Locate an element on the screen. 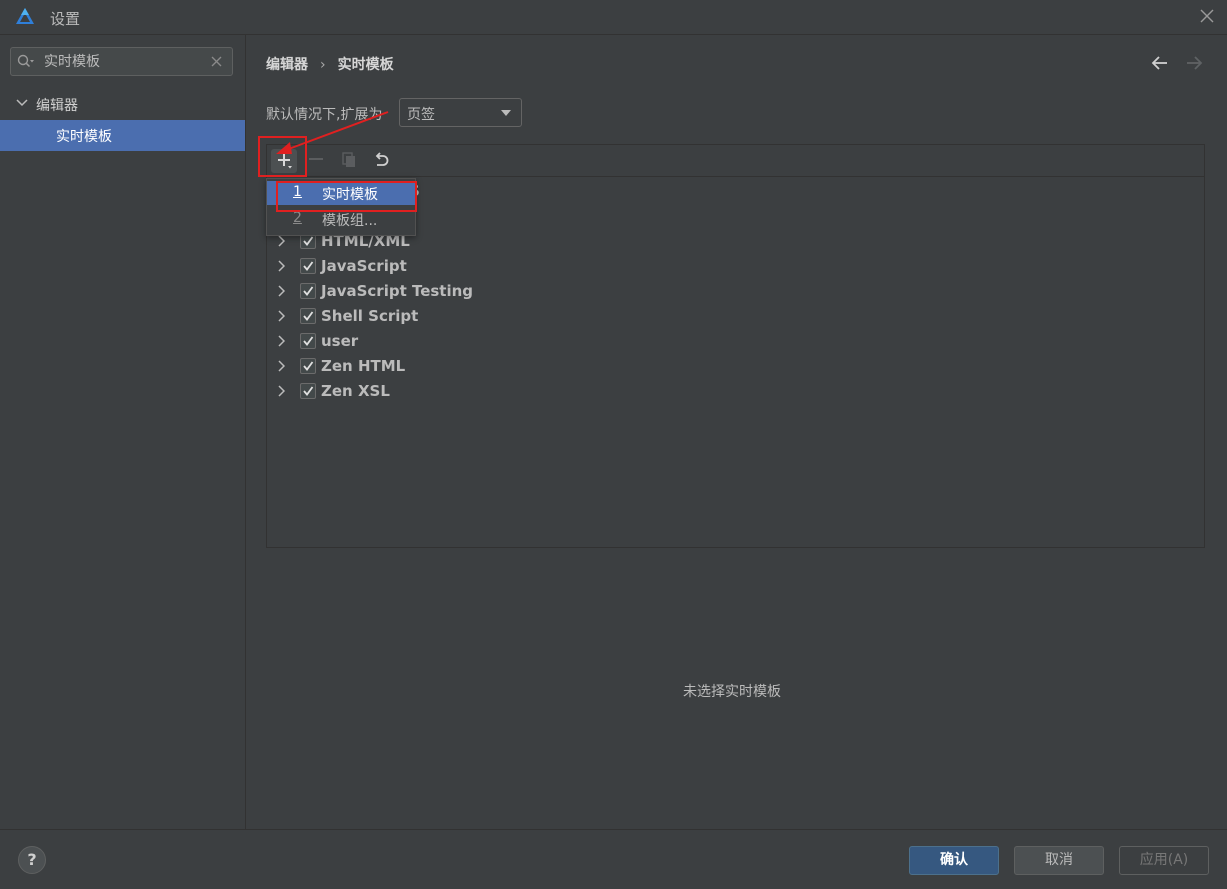  sidebar-item-label: 实时模板 is located at coordinates (84, 137).